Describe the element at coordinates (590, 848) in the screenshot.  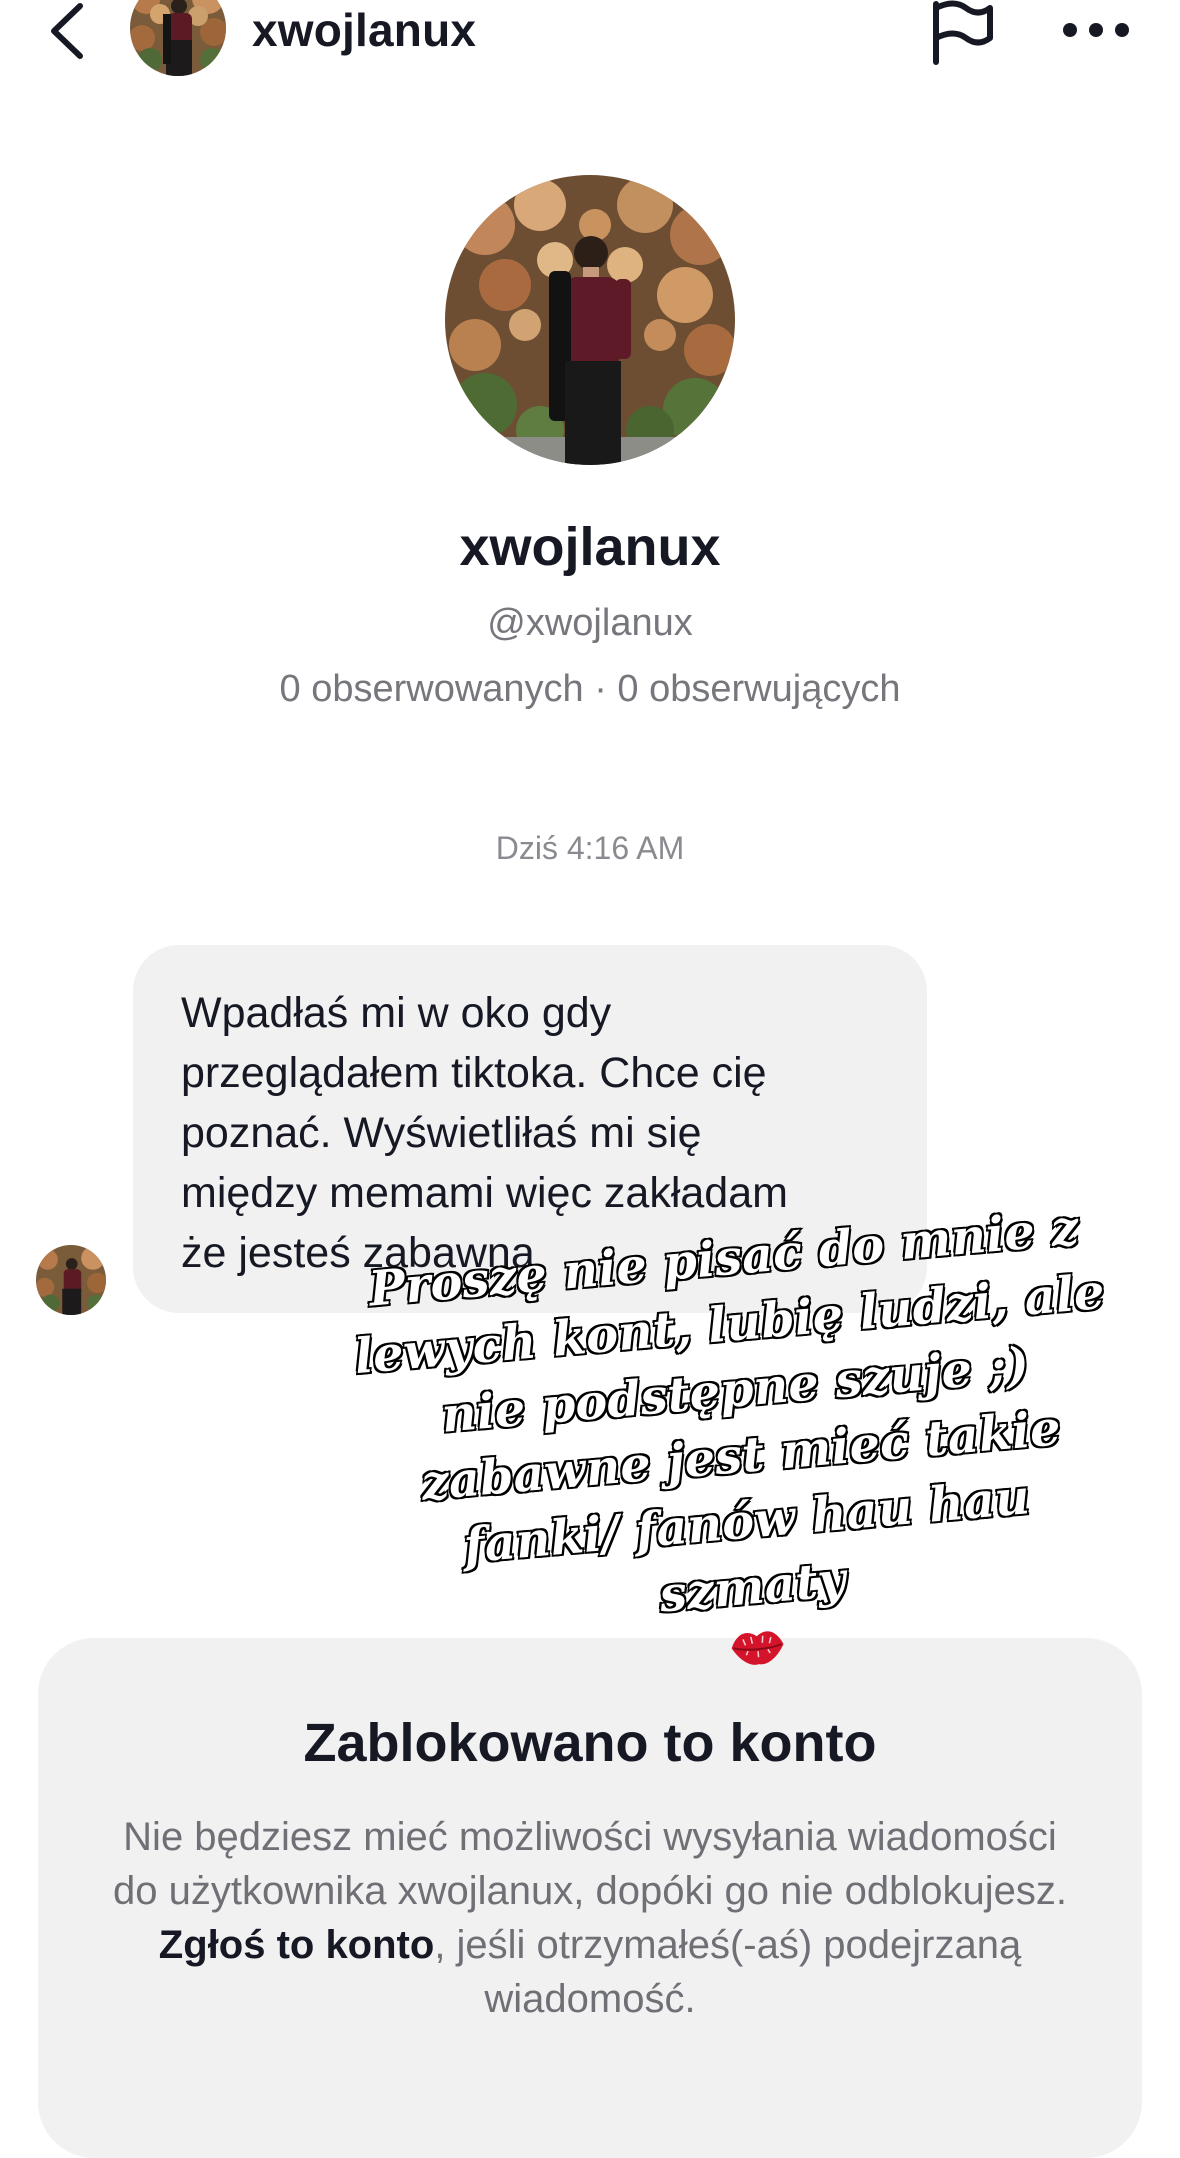
I see `message-timestamp: Dziś 4:16 AM` at that location.